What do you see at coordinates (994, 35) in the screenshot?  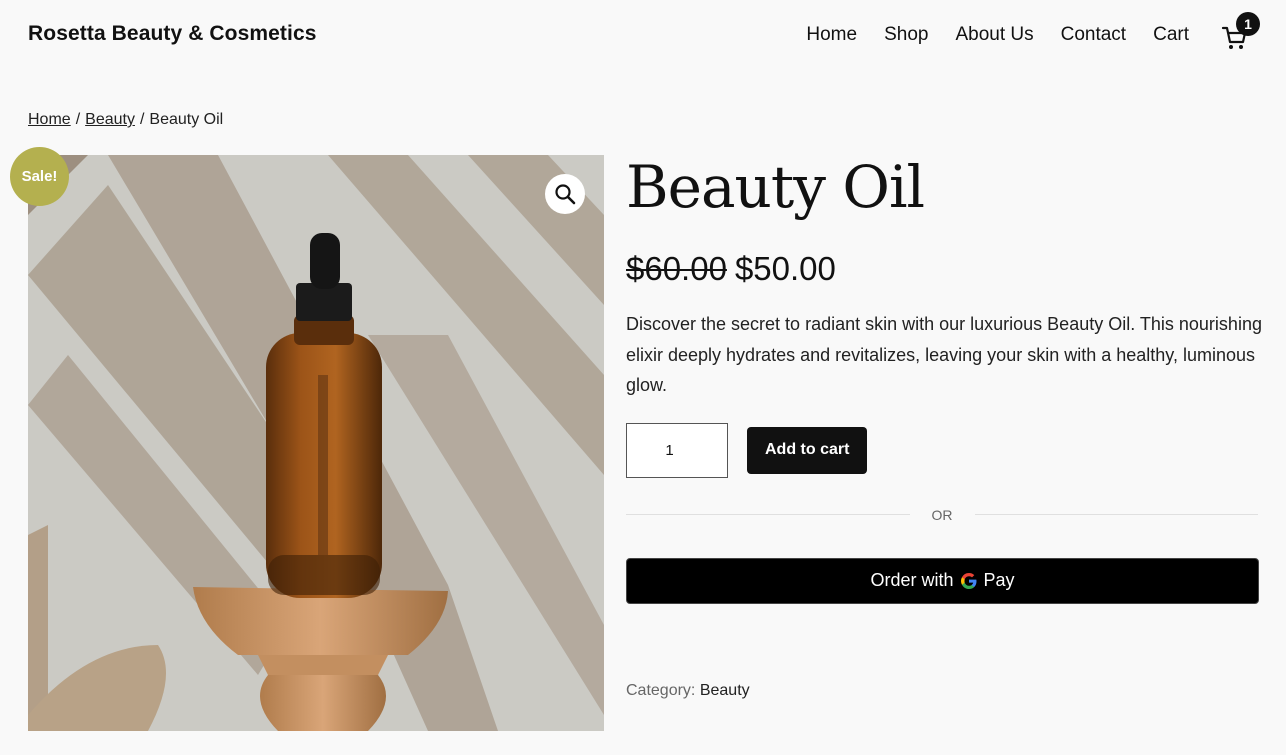 I see `nav-about-us: About Us` at bounding box center [994, 35].